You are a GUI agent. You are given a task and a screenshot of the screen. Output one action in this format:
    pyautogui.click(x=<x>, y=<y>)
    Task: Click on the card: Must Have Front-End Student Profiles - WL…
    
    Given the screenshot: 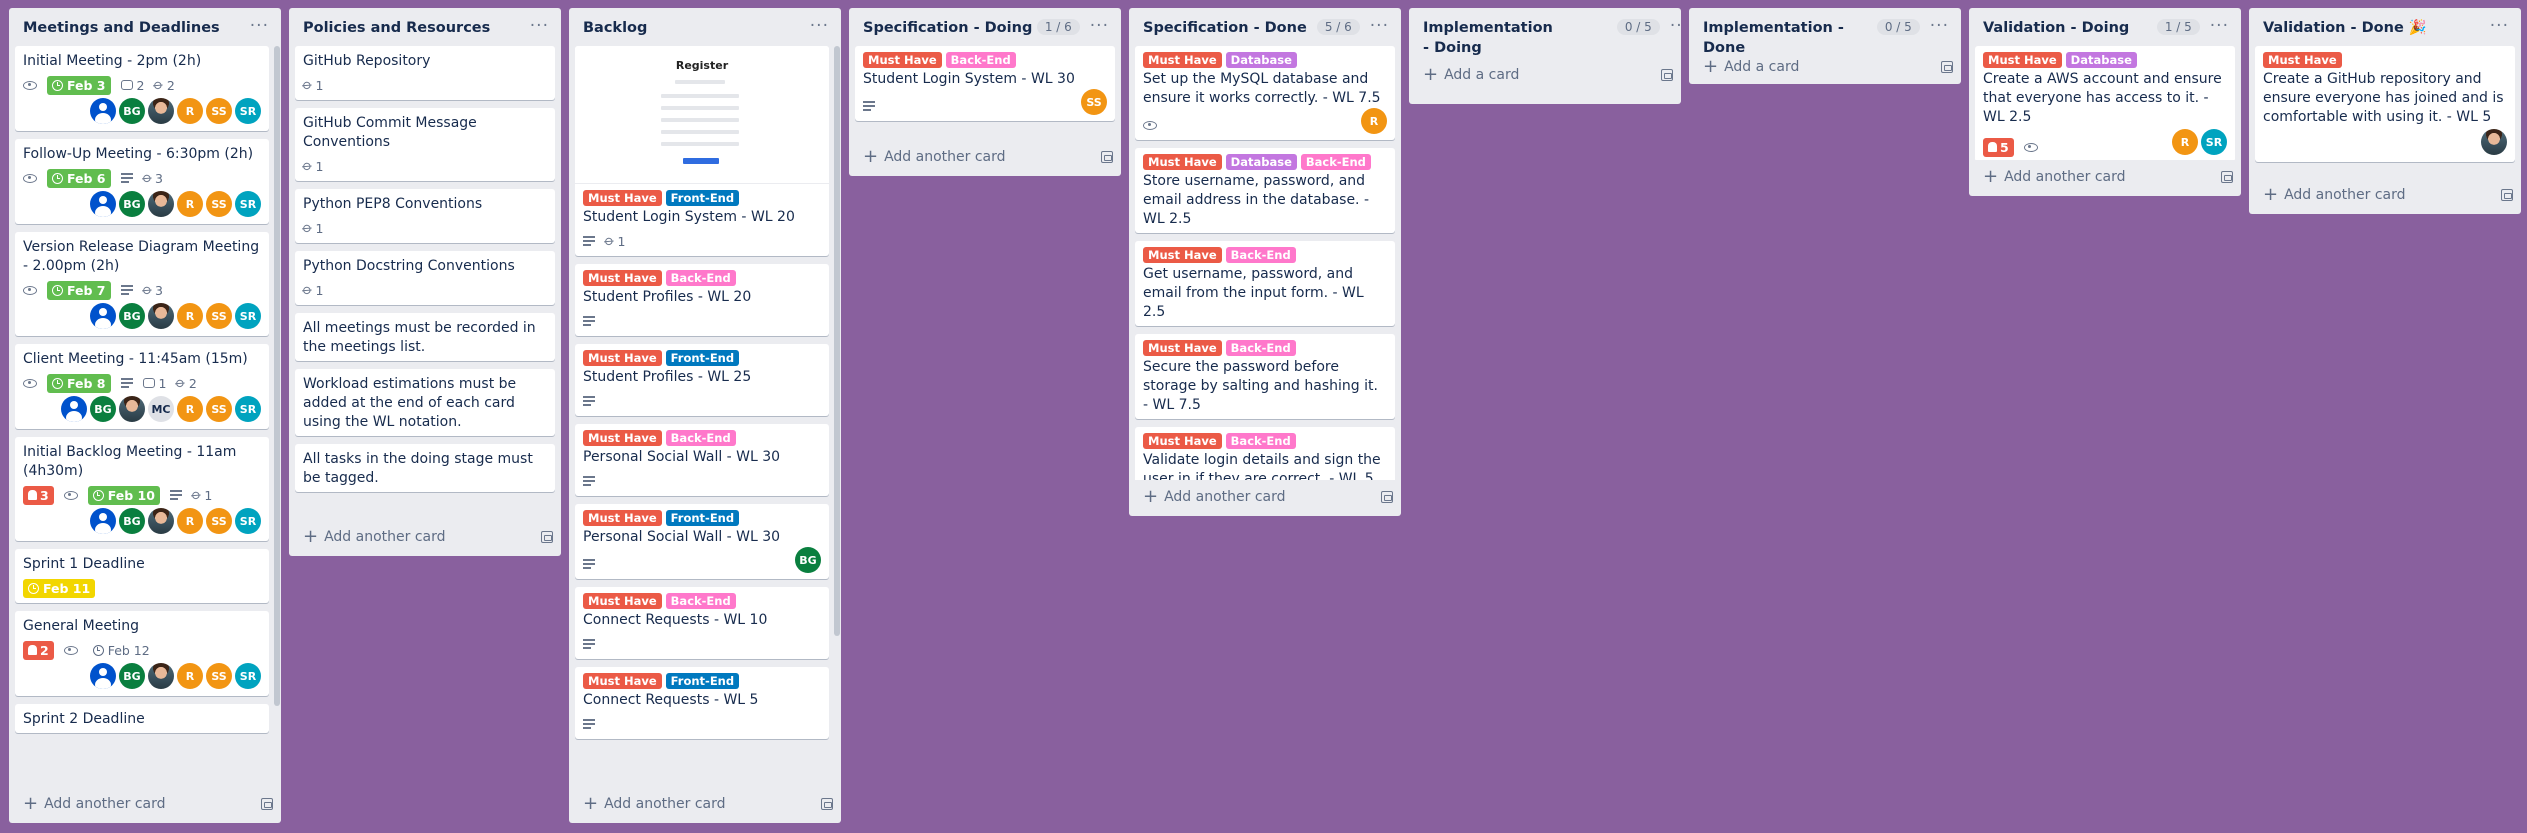 What is the action you would take?
    pyautogui.click(x=702, y=380)
    